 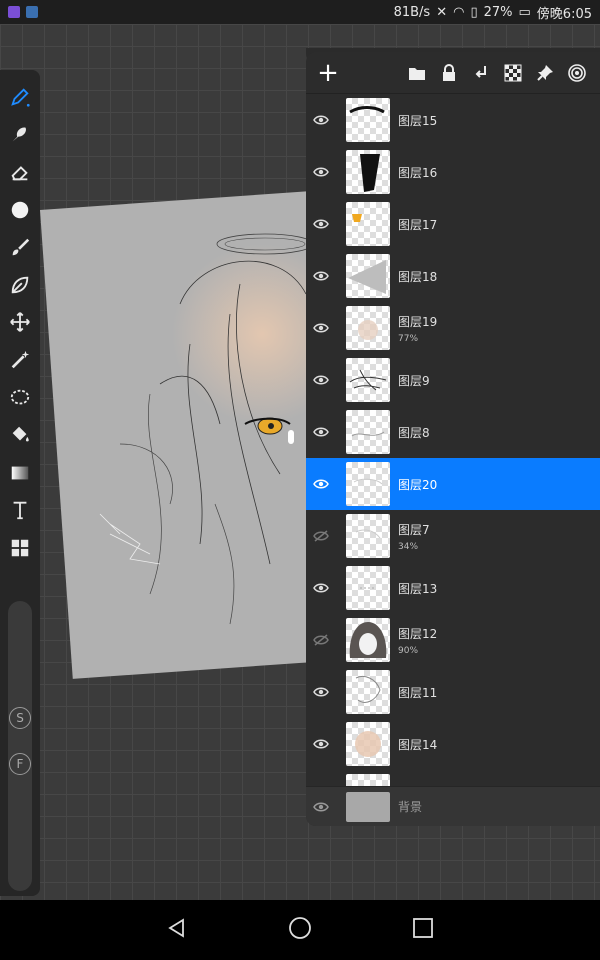 What do you see at coordinates (20, 763) in the screenshot?
I see `flow-f-button: F` at bounding box center [20, 763].